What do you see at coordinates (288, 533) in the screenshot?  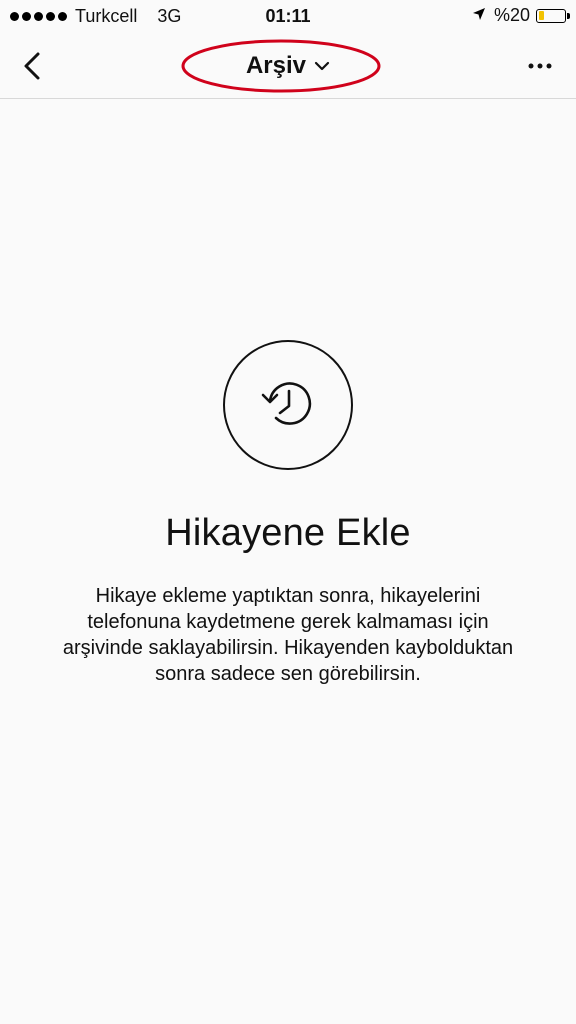 I see `empty-state-title: Hikayene Ekle` at bounding box center [288, 533].